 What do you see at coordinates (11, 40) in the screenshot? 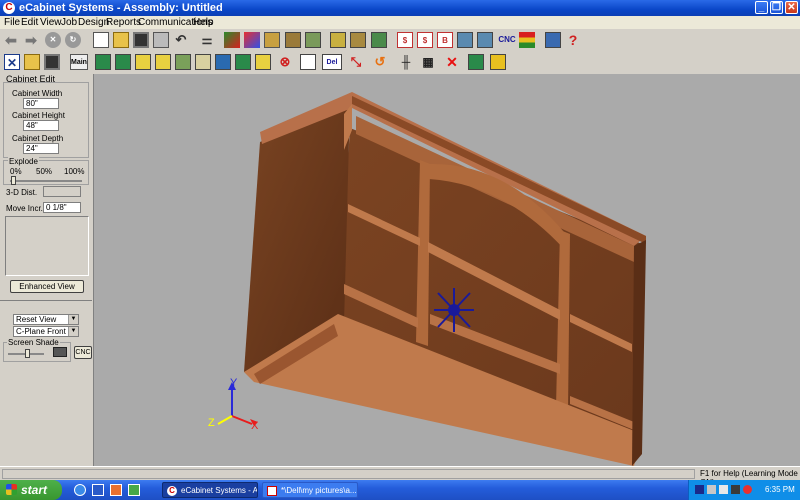
I see `back-arrow-icon: ⬅` at bounding box center [11, 40].